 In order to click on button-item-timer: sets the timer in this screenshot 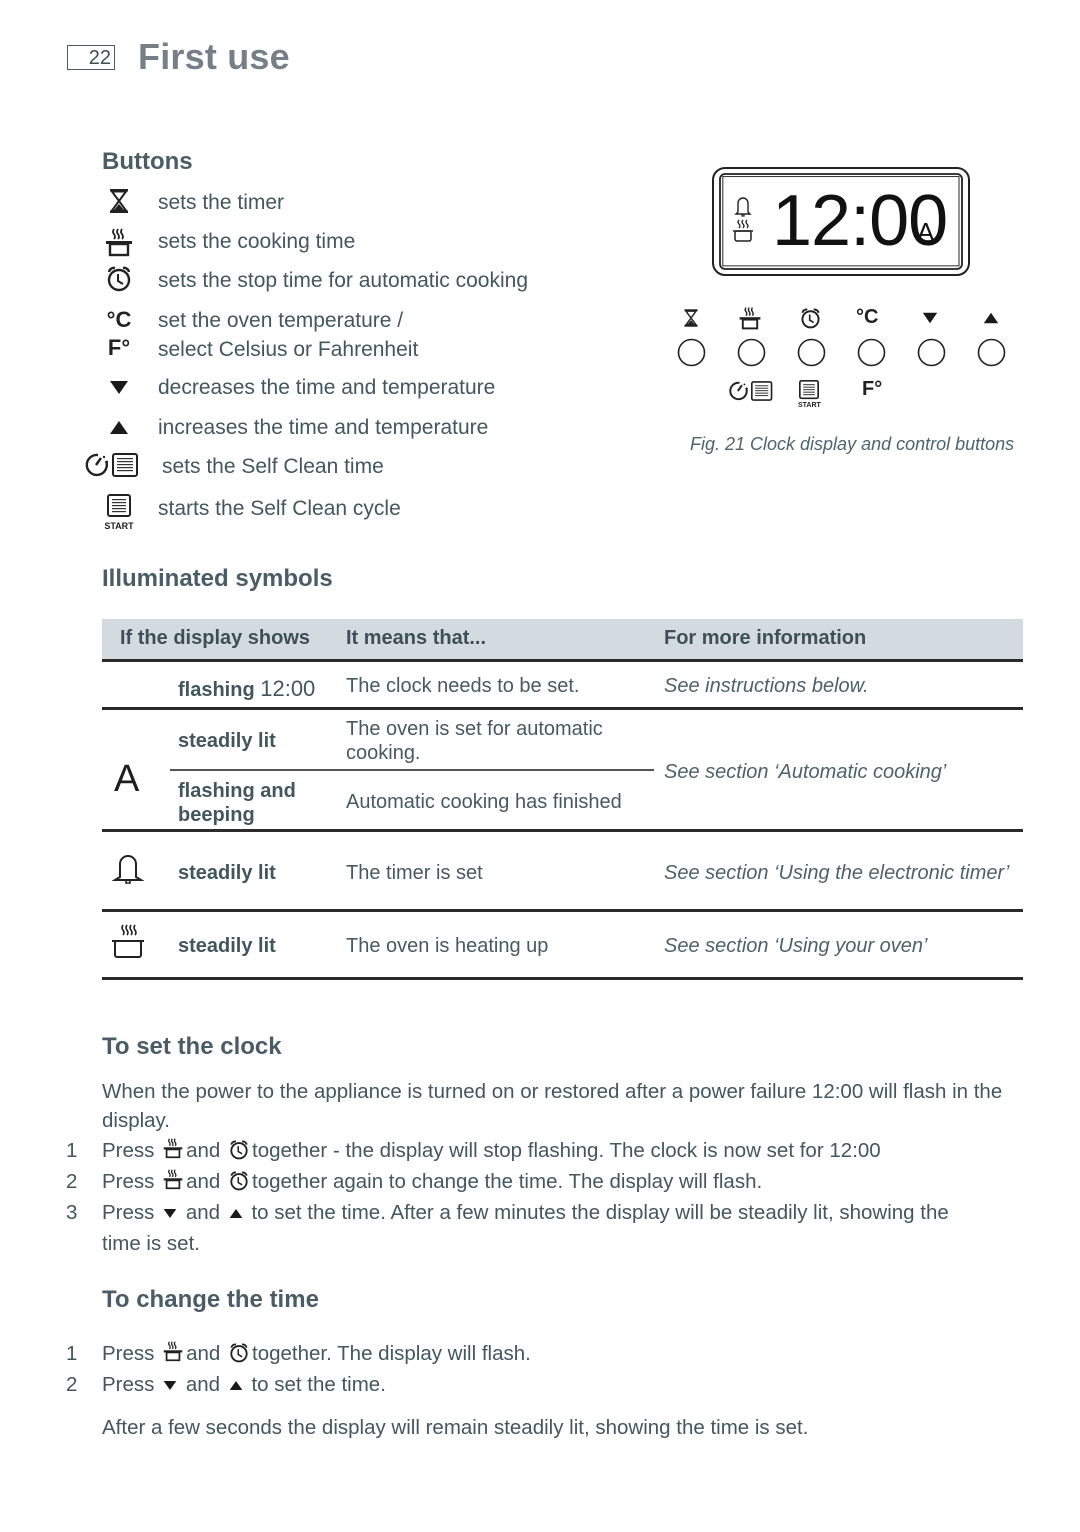, I will do `click(340, 202)`.